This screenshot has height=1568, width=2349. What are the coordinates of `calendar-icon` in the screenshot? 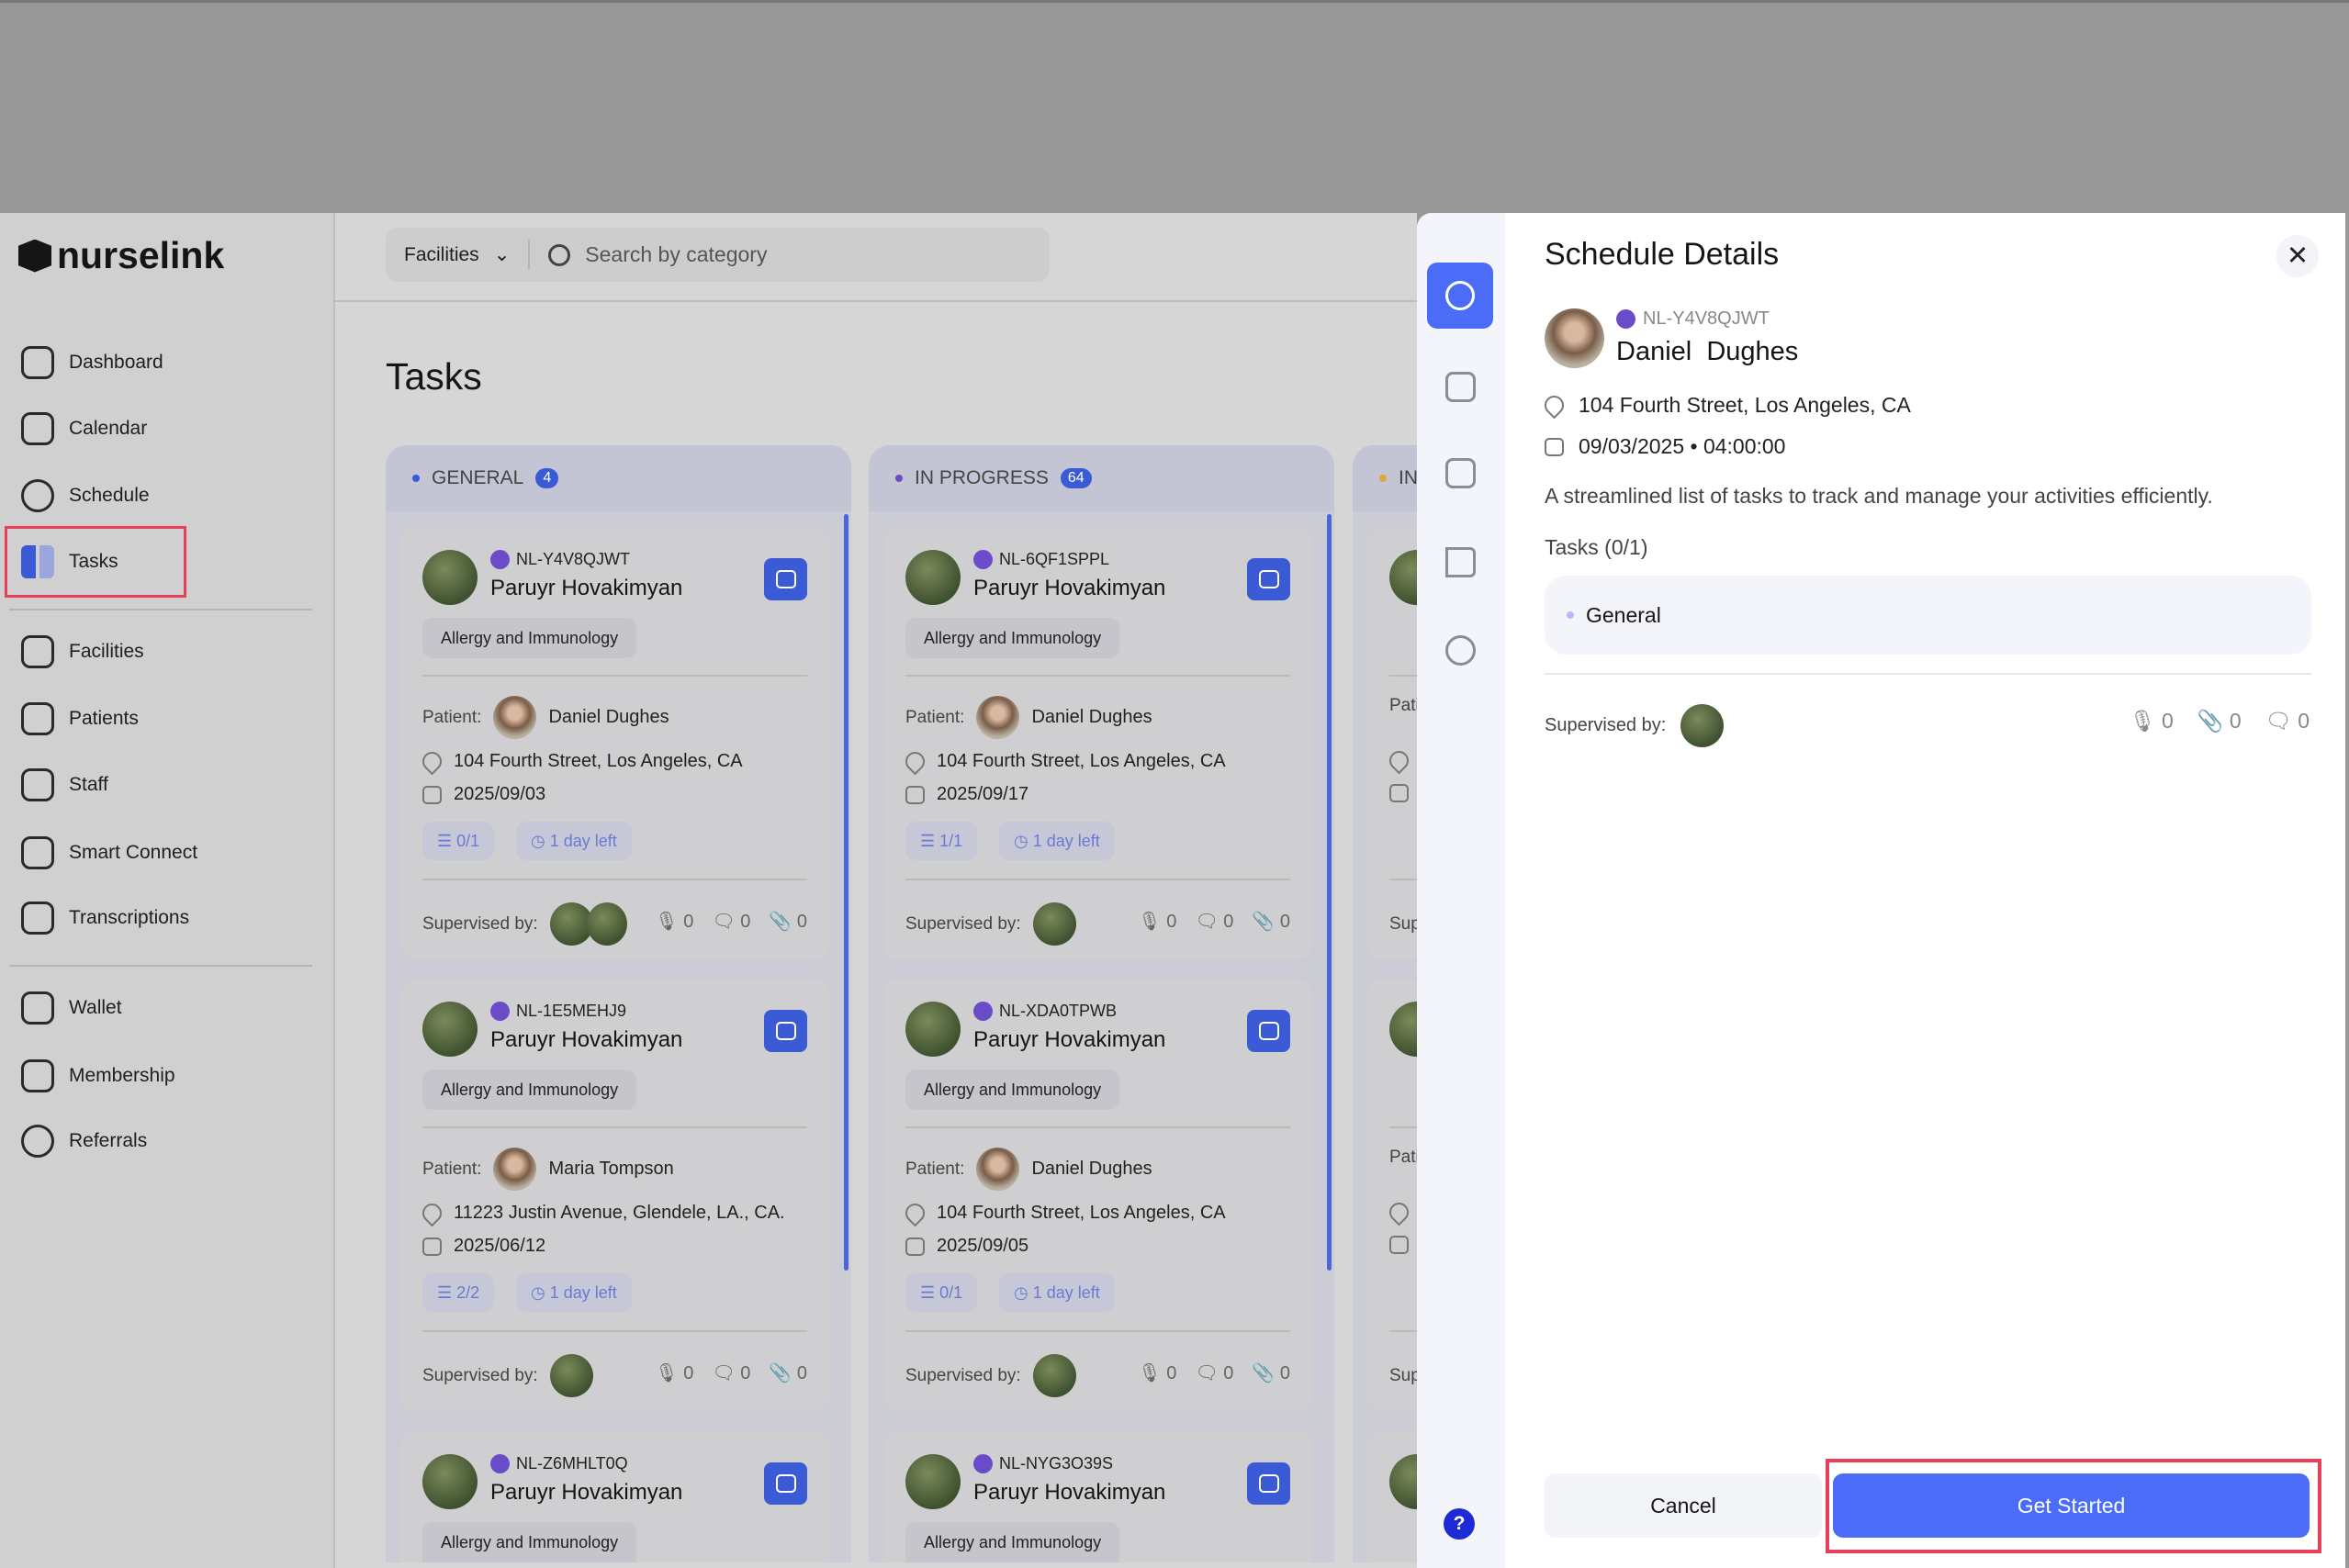 It's located at (1399, 793).